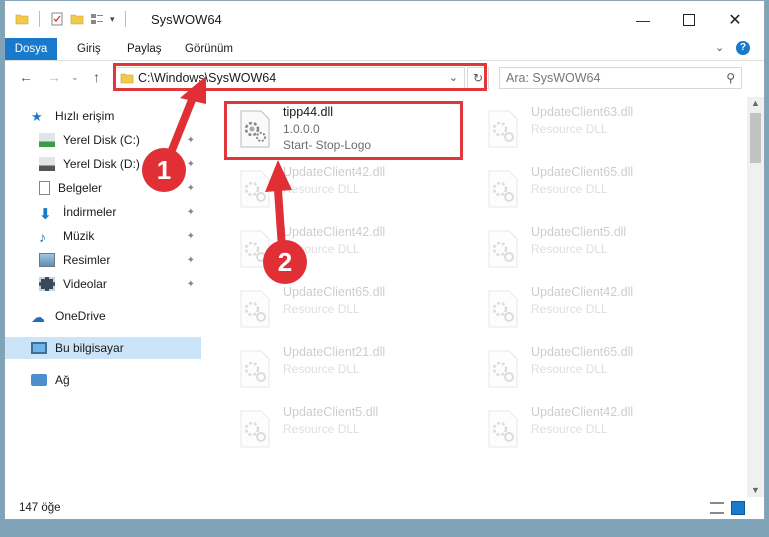 This screenshot has height=537, width=769. Describe the element at coordinates (103, 116) in the screenshot. I see `sidebar-item-quick-access: ★ Hızlı erişim` at that location.